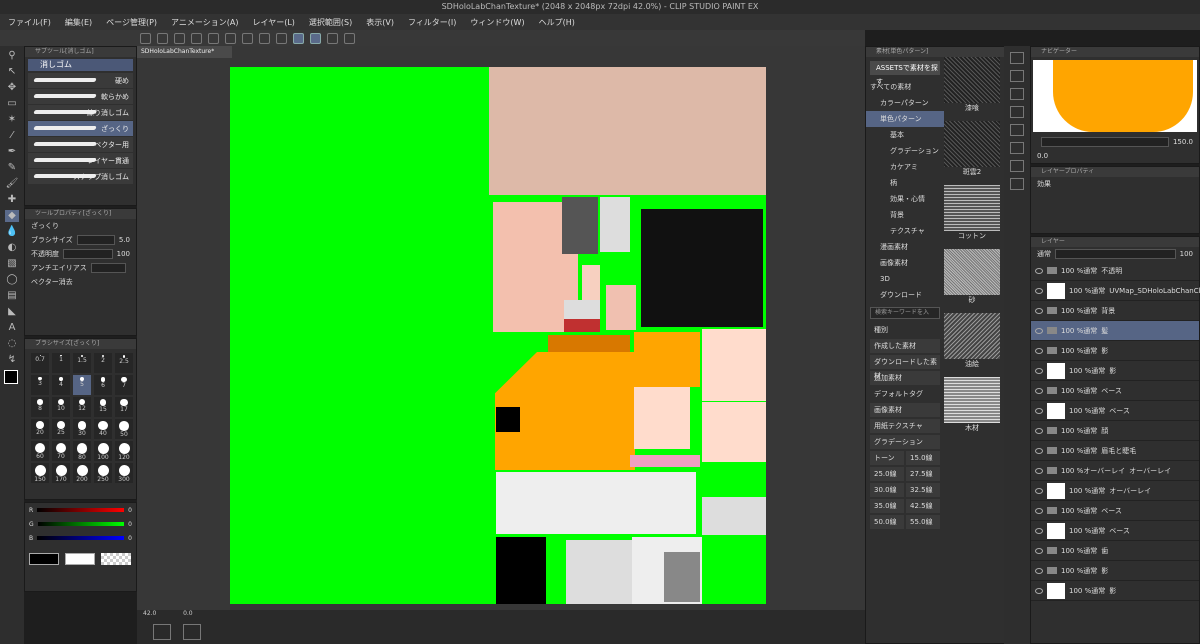 This screenshot has width=1200, height=644. I want to click on snap-grid-icon, so click(332, 38).